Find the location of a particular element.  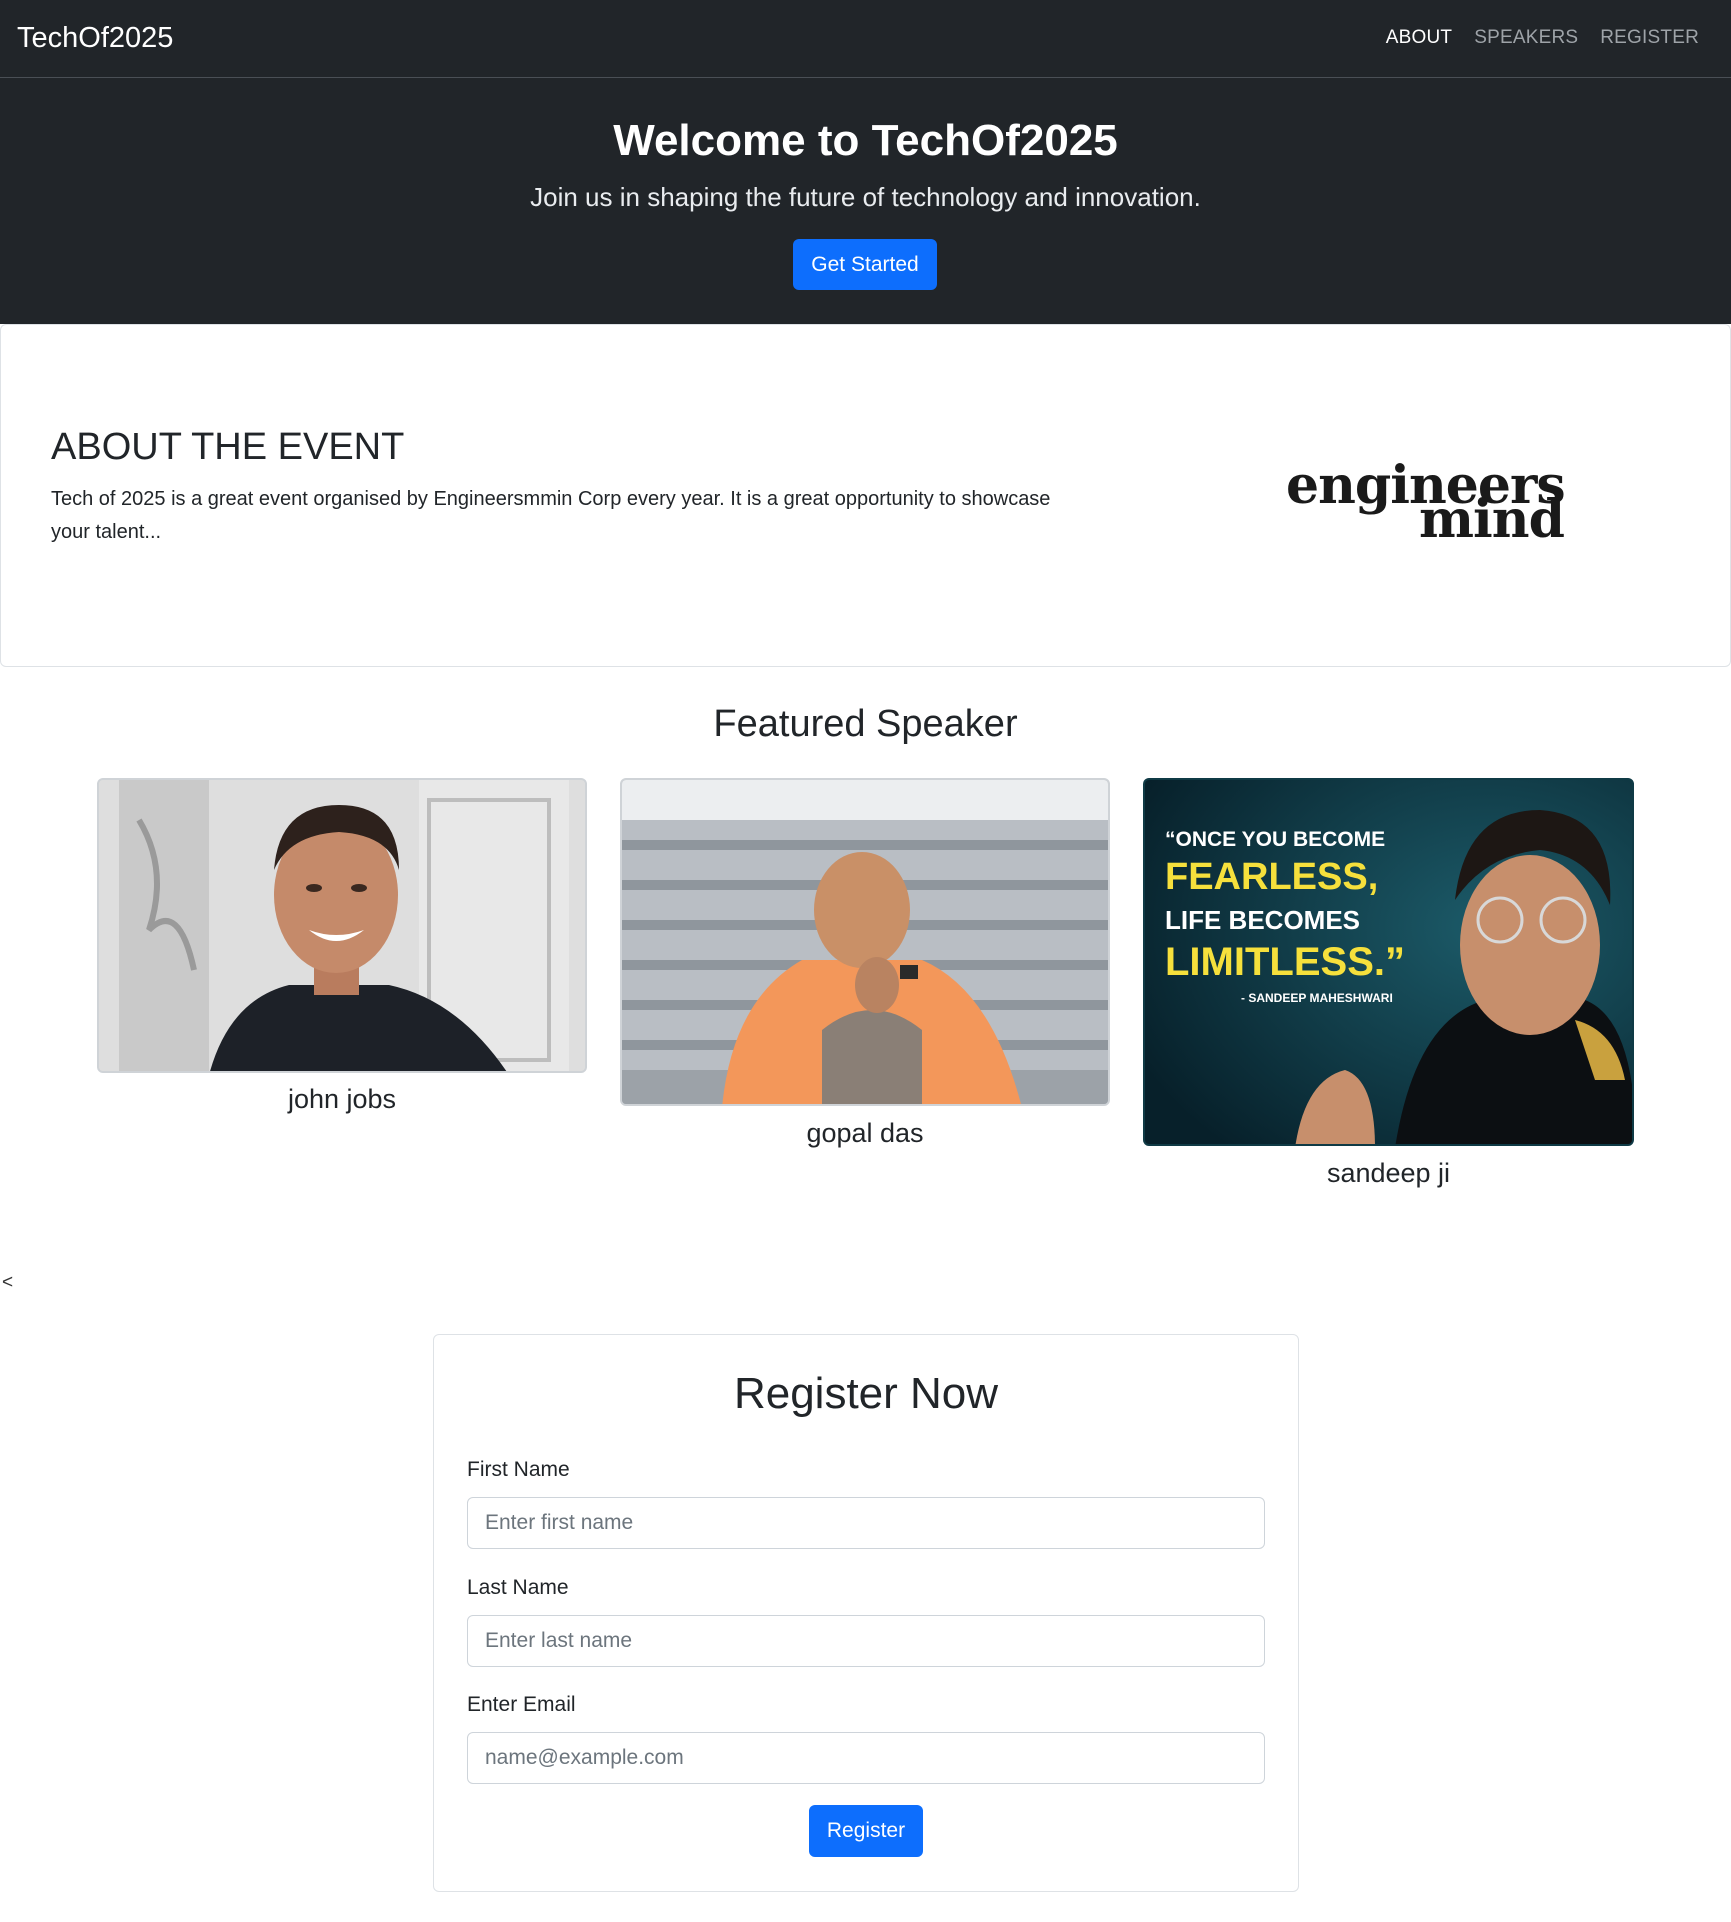

quote-line-3: LIFE BECOMES is located at coordinates (1263, 920).